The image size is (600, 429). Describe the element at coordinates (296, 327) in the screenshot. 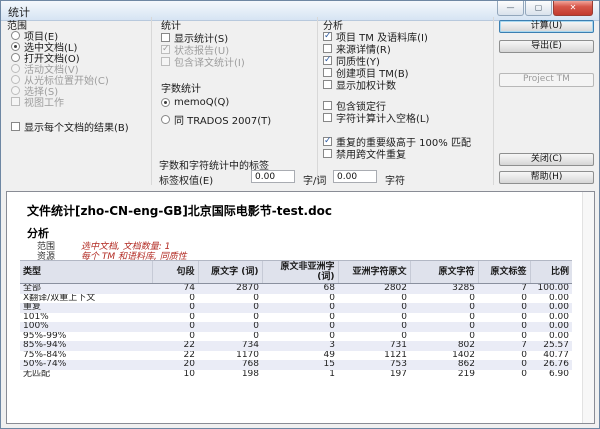

I see `table-row: 100% 0 0 0 0 0 0 0.00` at that location.